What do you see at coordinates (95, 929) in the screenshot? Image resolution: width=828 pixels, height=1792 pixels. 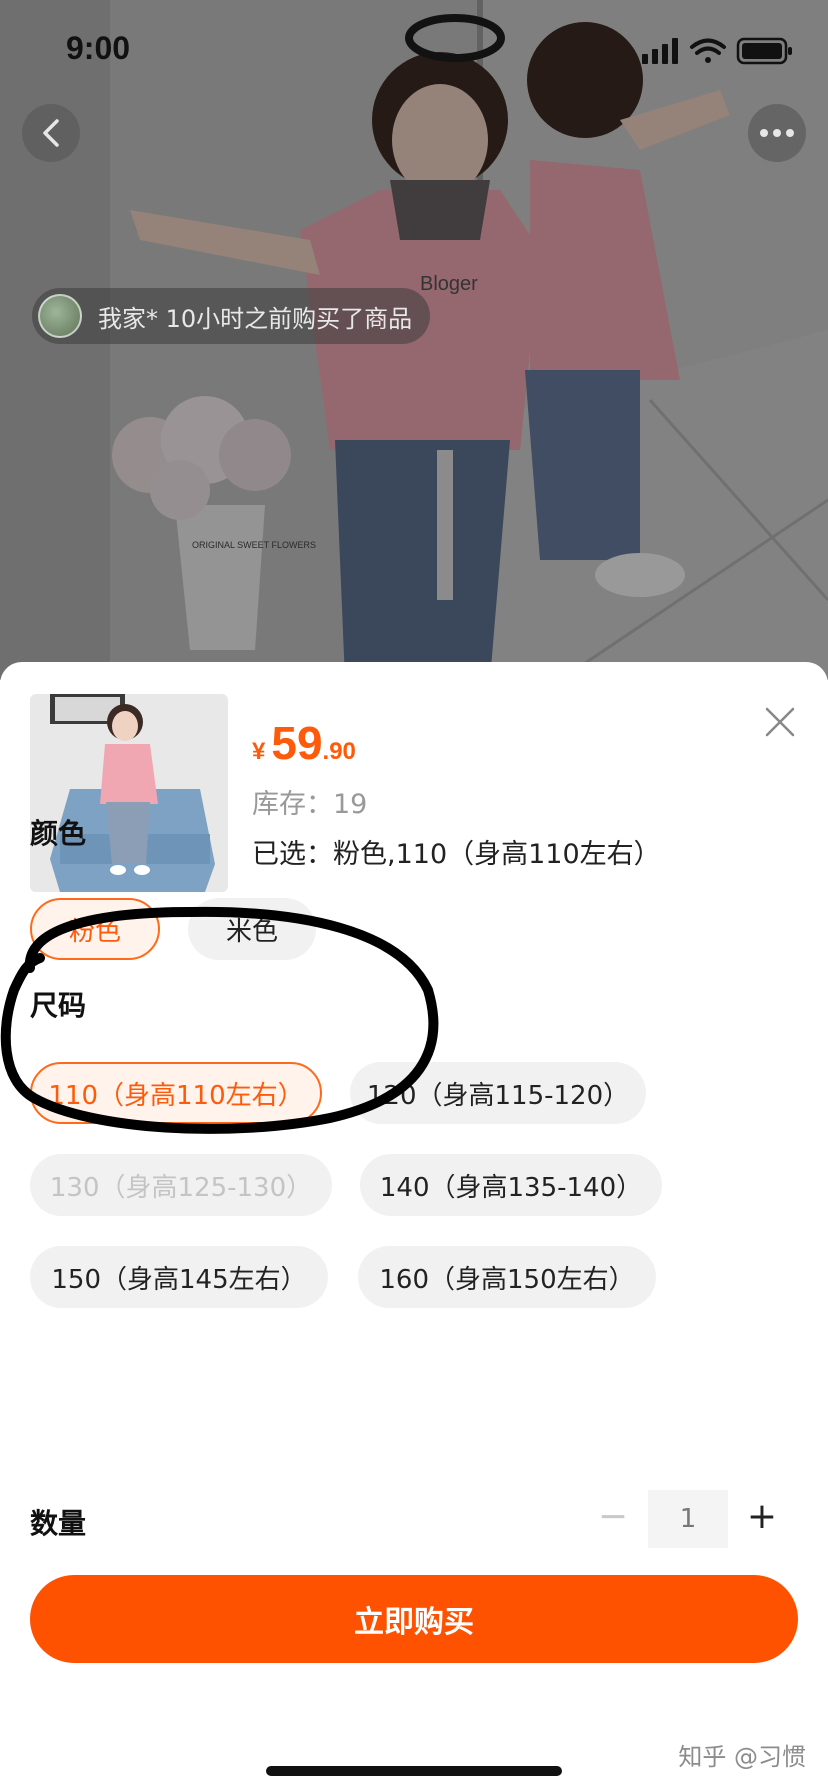 I see `color-option-pink: 粉色` at bounding box center [95, 929].